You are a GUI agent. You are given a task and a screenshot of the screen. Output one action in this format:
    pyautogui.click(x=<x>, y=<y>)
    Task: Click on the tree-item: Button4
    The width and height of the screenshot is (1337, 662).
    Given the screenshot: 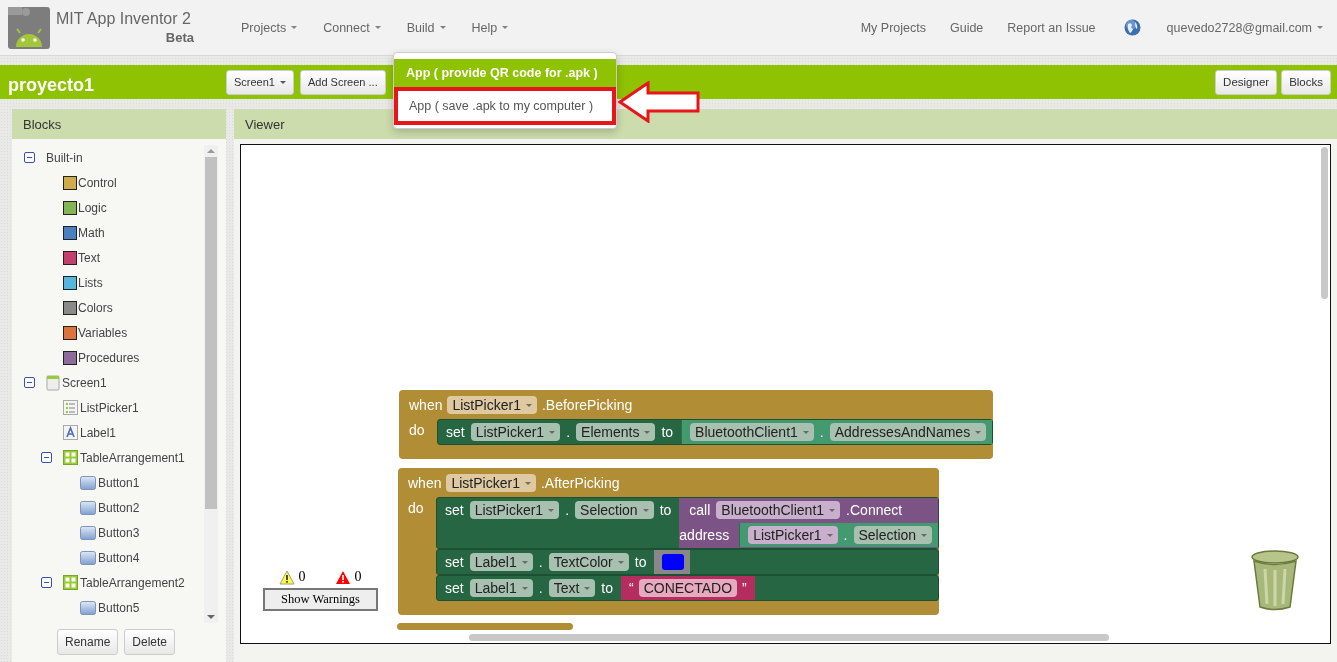 What is the action you would take?
    pyautogui.click(x=119, y=557)
    